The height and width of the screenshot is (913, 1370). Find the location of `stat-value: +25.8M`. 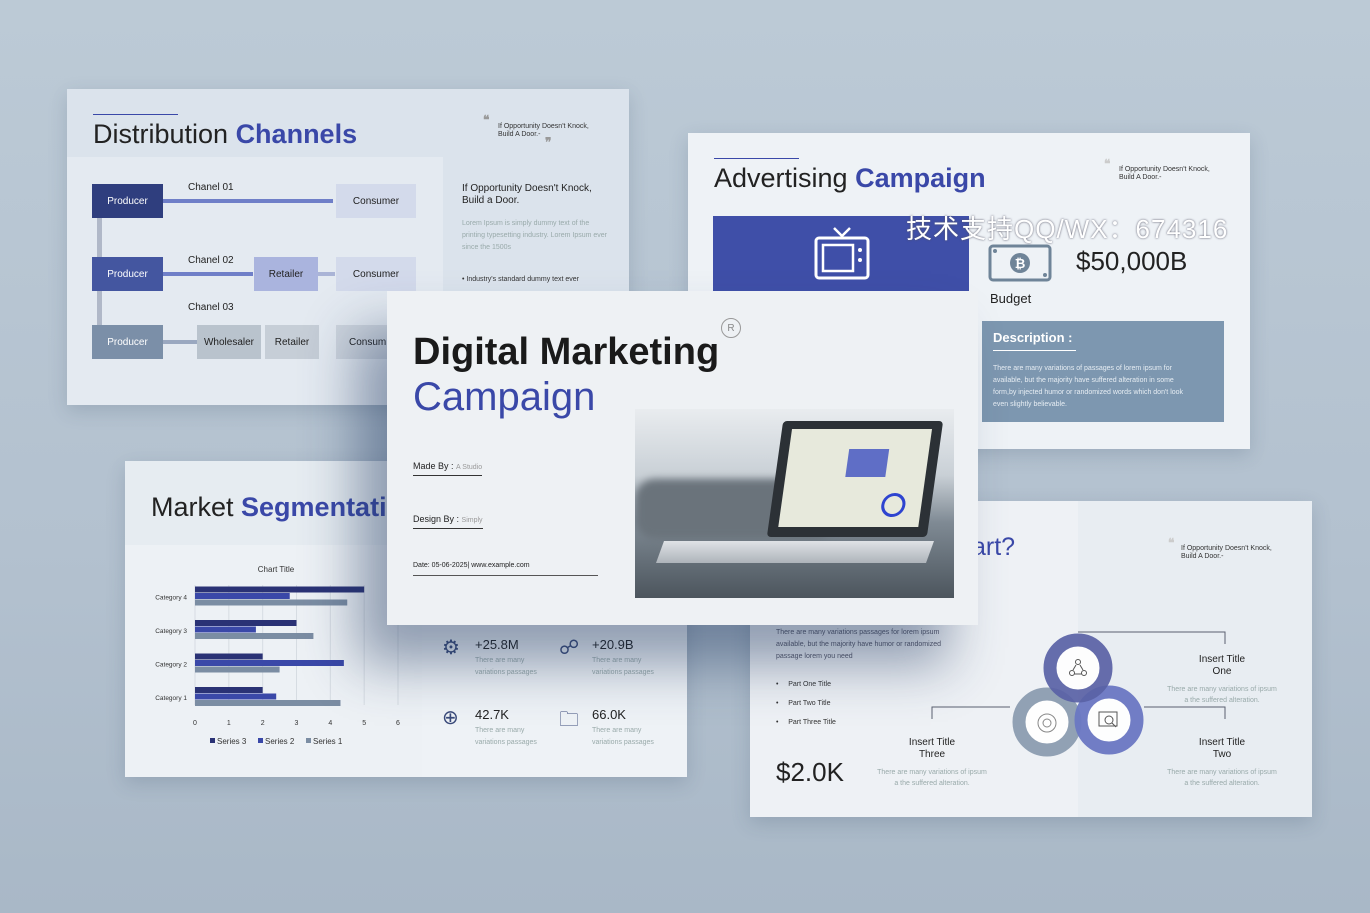

stat-value: +25.8M is located at coordinates (497, 644).